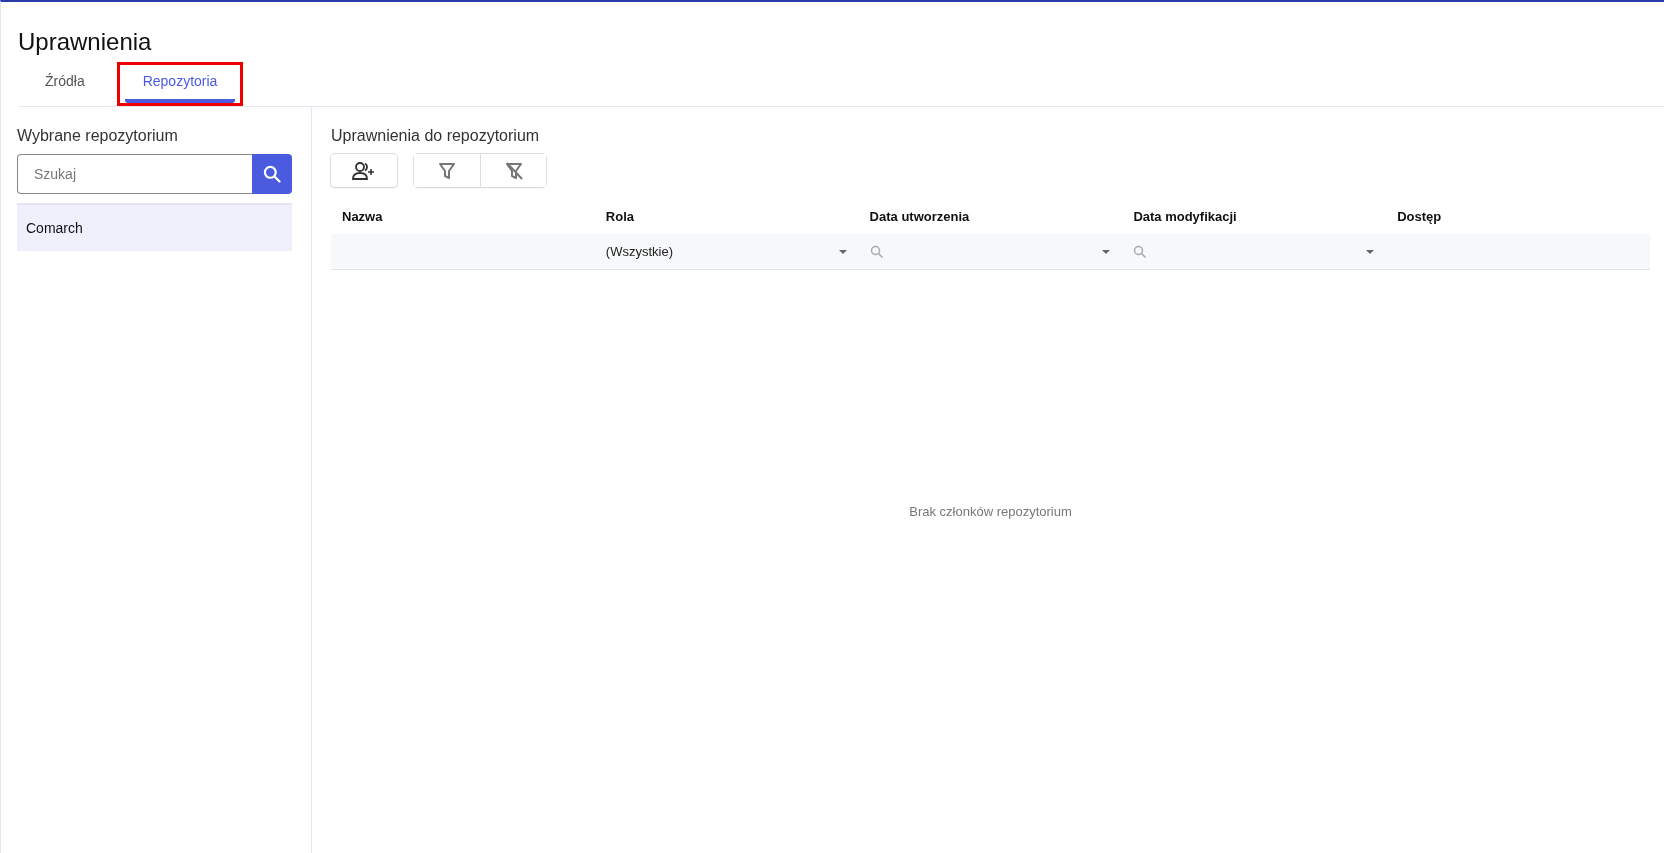 This screenshot has height=853, width=1664. What do you see at coordinates (919, 217) in the screenshot?
I see `column-header: Data utworzenia` at bounding box center [919, 217].